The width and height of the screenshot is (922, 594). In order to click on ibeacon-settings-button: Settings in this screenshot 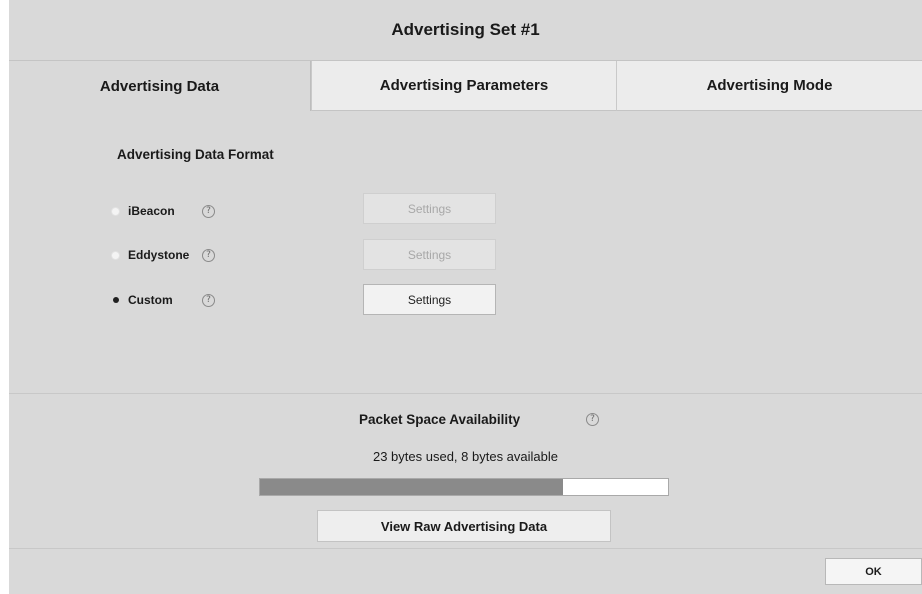, I will do `click(429, 208)`.